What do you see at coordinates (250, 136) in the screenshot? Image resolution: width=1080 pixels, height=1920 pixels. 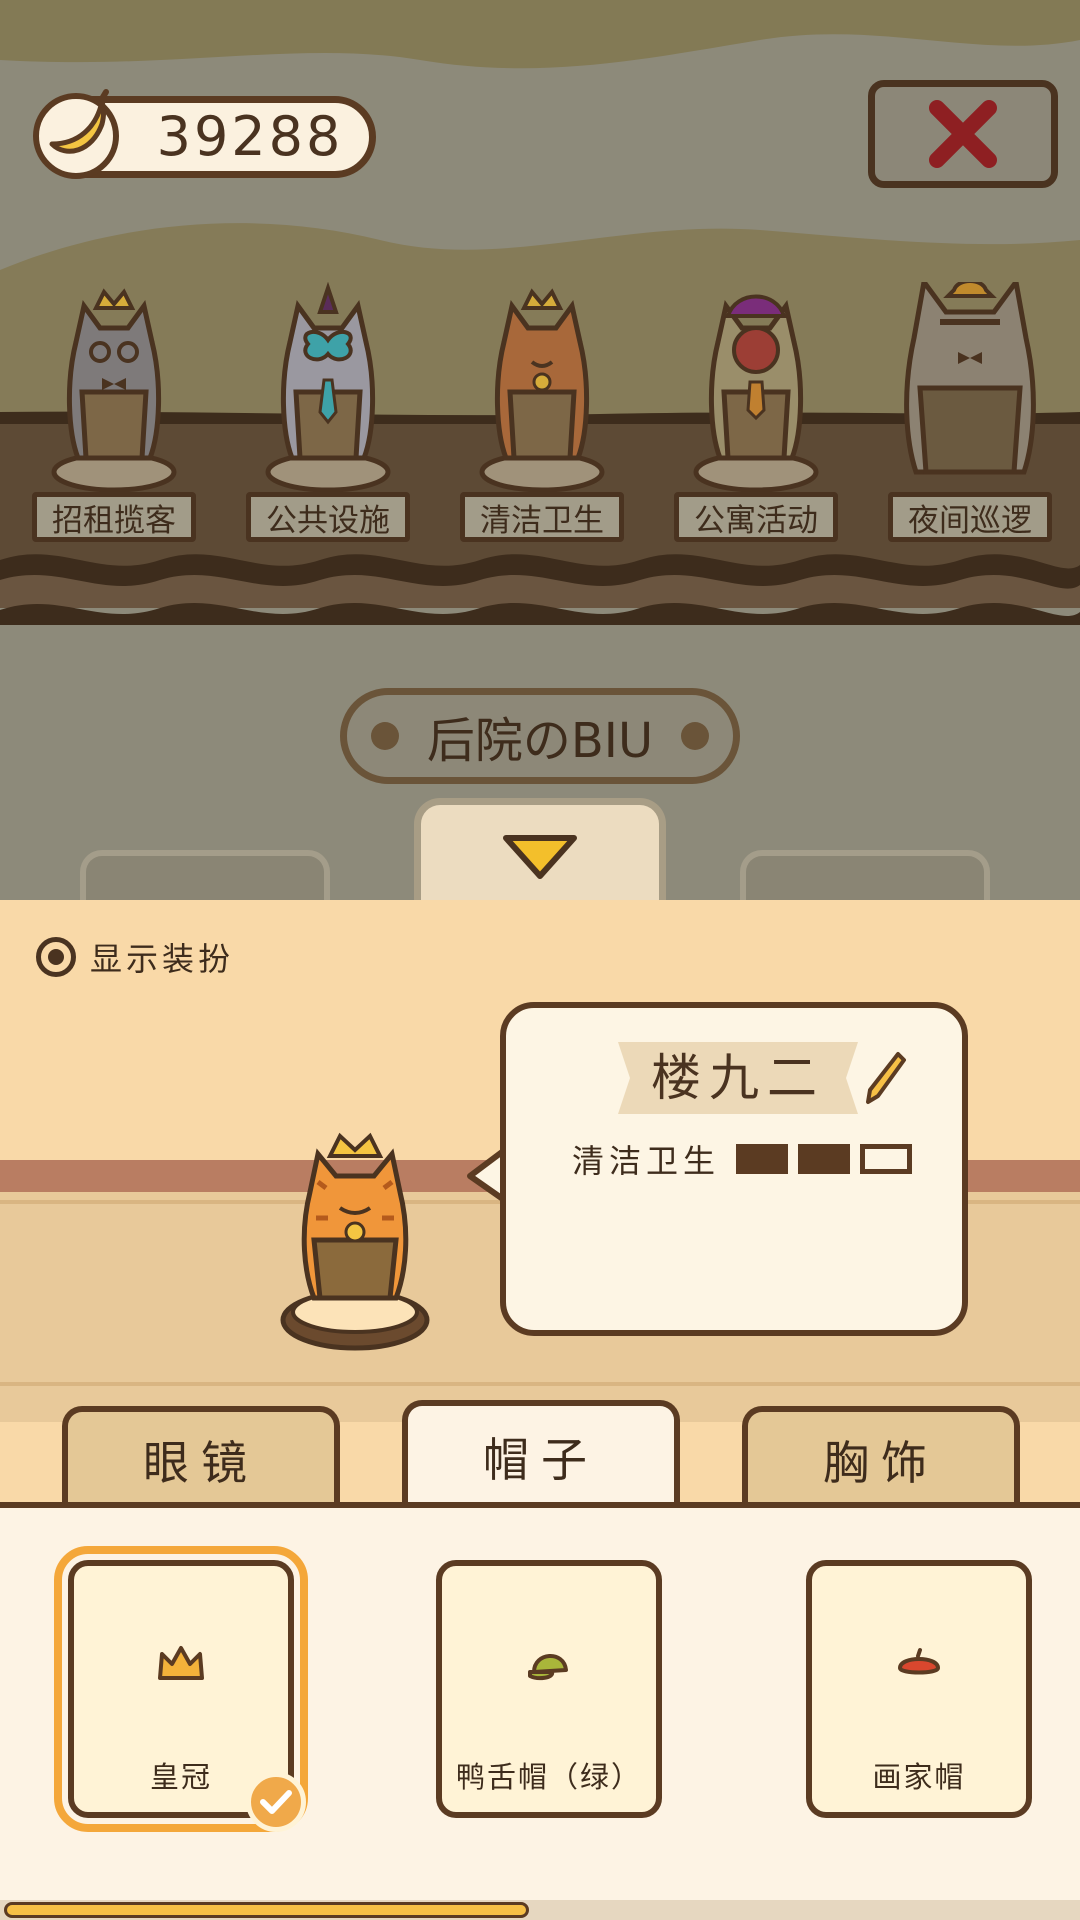 I see `currency-value: 39288` at bounding box center [250, 136].